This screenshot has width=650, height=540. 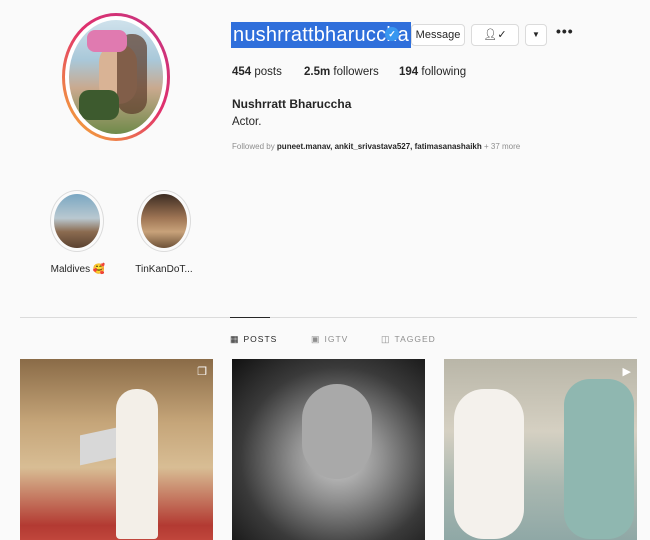 I want to click on tab-igtv: ▣ IGTV, so click(x=329, y=339).